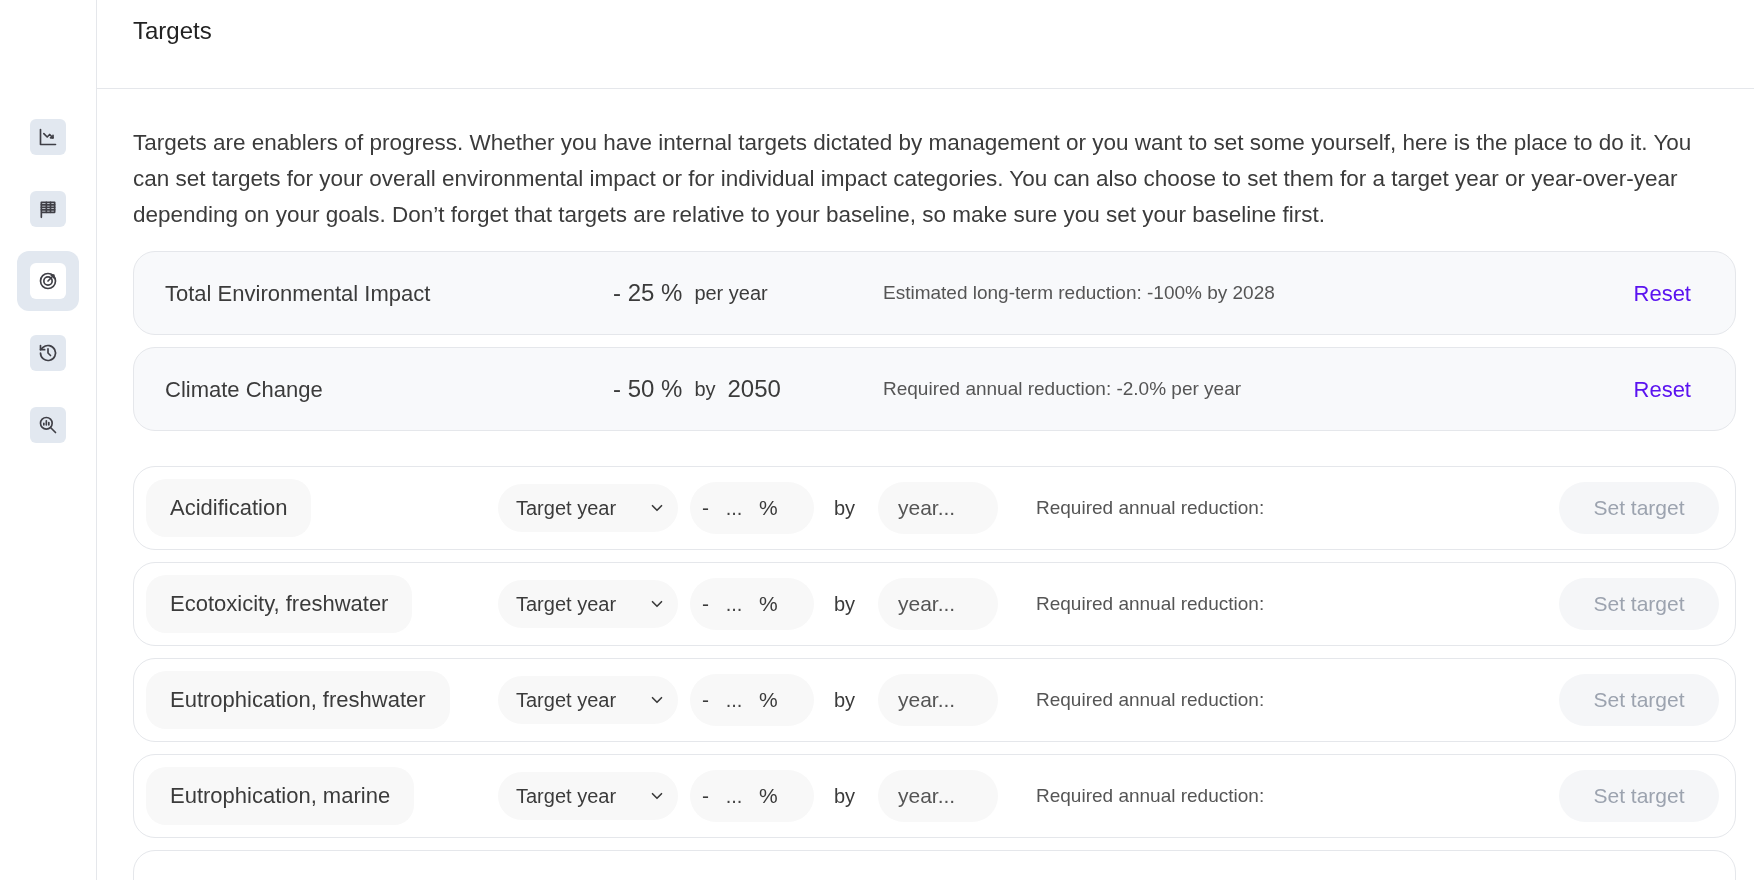 The height and width of the screenshot is (880, 1754). What do you see at coordinates (705, 389) in the screenshot?
I see `target-connector: by` at bounding box center [705, 389].